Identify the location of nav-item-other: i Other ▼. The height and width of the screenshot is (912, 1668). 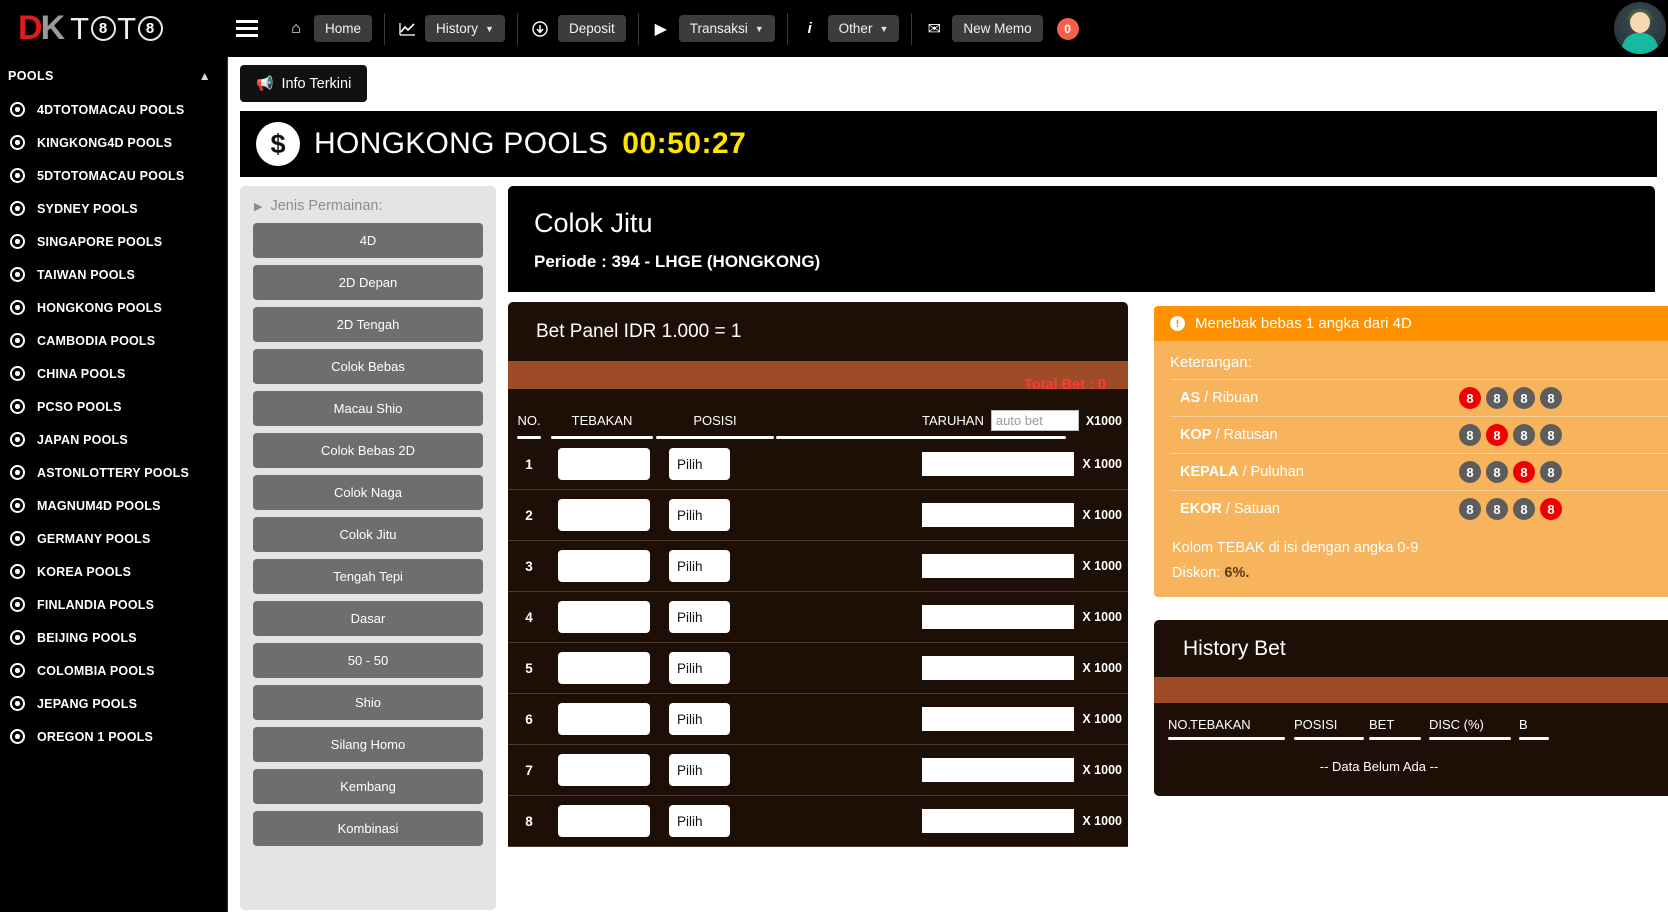
(850, 28).